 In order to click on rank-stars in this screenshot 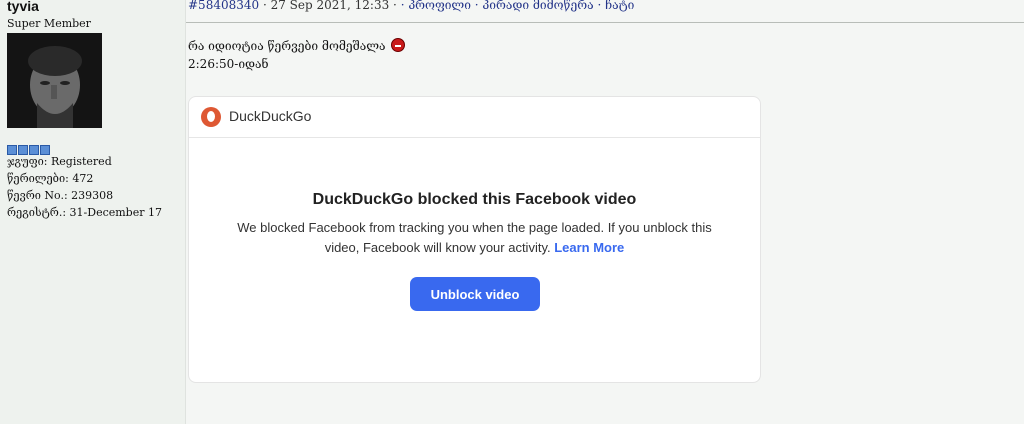, I will do `click(28, 150)`.